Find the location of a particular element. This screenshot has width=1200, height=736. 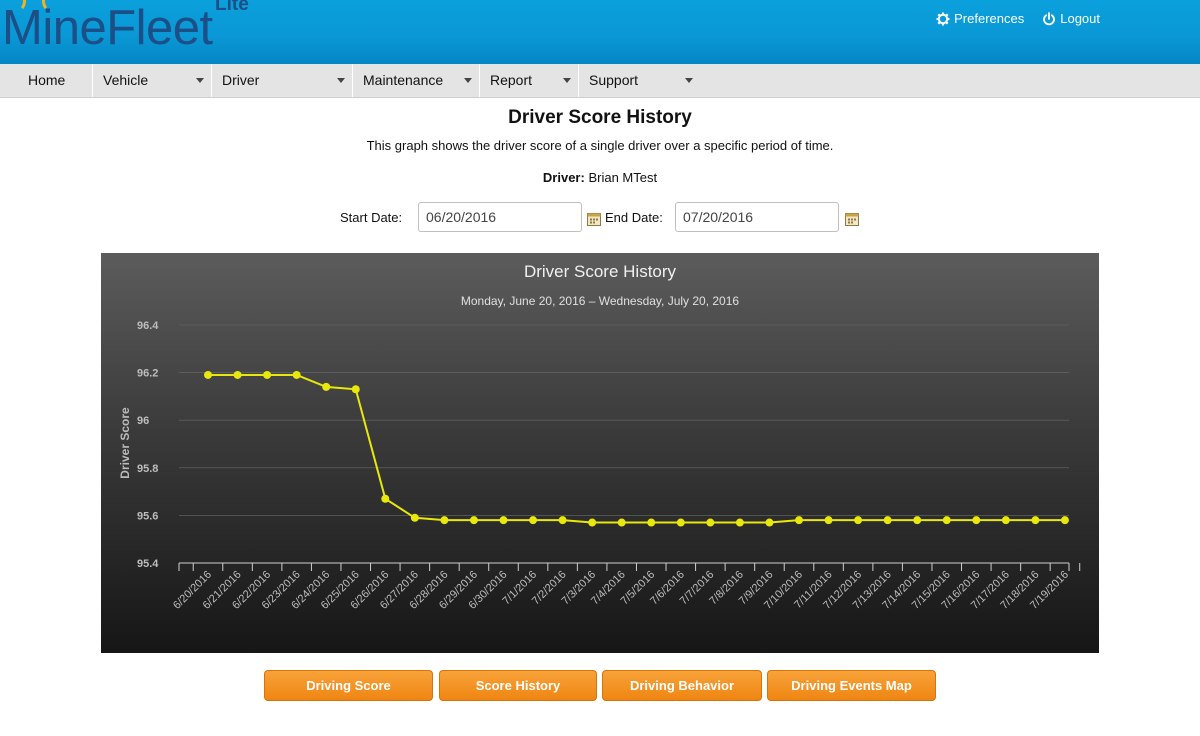

page-title: Driver Score History is located at coordinates (600, 117).